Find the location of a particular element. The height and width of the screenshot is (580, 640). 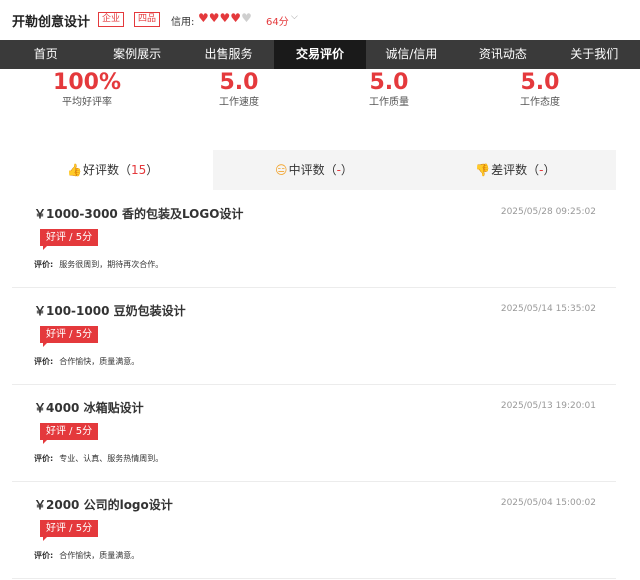

comment-text: 专业、认真、服务热情周到。 is located at coordinates (111, 458).